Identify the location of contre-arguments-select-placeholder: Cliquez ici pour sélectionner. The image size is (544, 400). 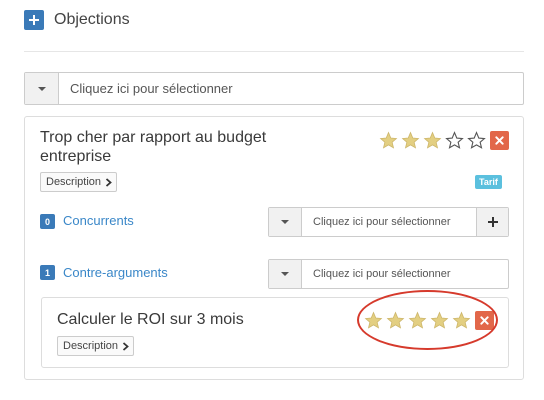
(376, 274).